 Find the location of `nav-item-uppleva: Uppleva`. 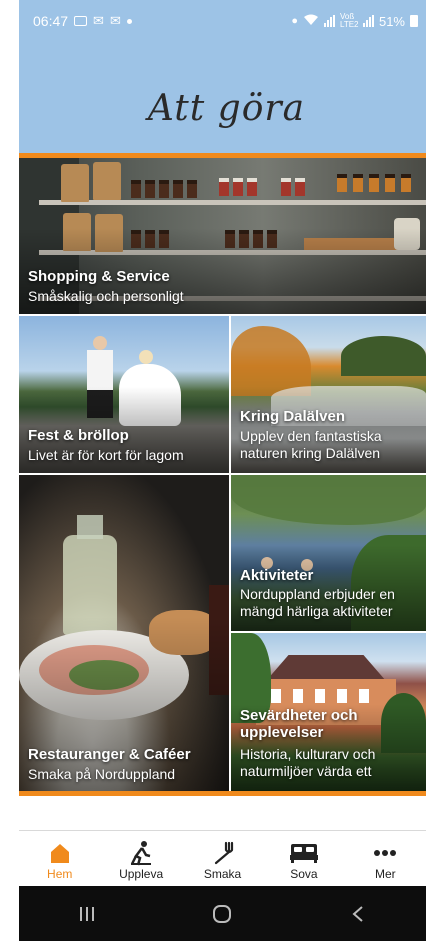

nav-item-uppleva: Uppleva is located at coordinates (140, 858).